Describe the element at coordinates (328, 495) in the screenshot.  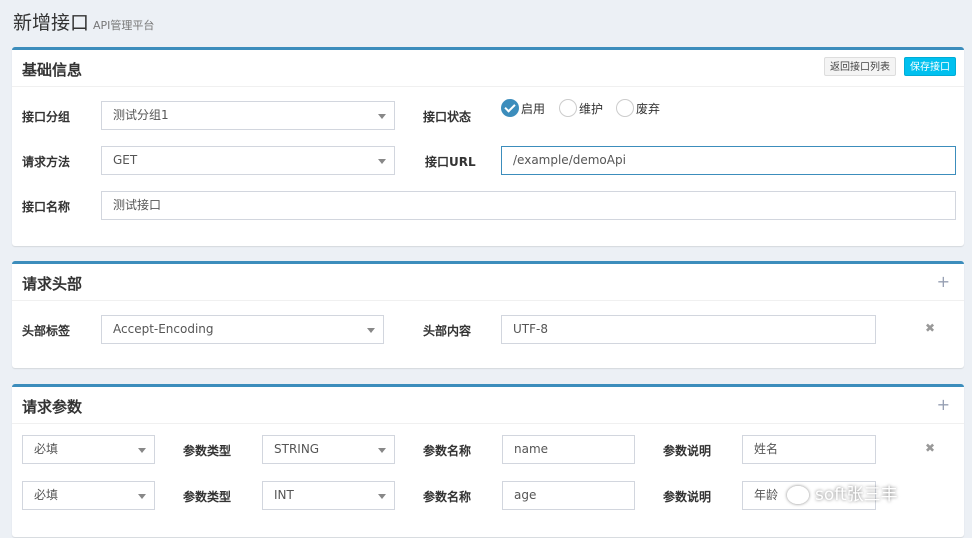
I see `param-type-select: INT` at that location.